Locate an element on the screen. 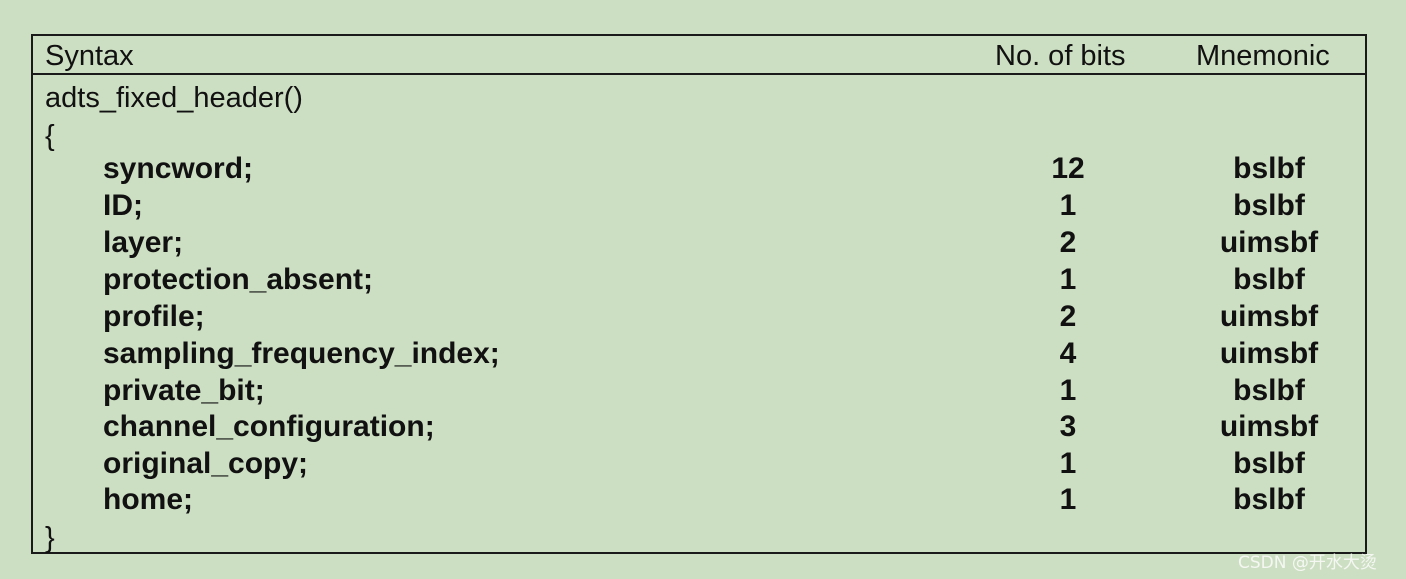  field-bits: 12 is located at coordinates (1068, 168).